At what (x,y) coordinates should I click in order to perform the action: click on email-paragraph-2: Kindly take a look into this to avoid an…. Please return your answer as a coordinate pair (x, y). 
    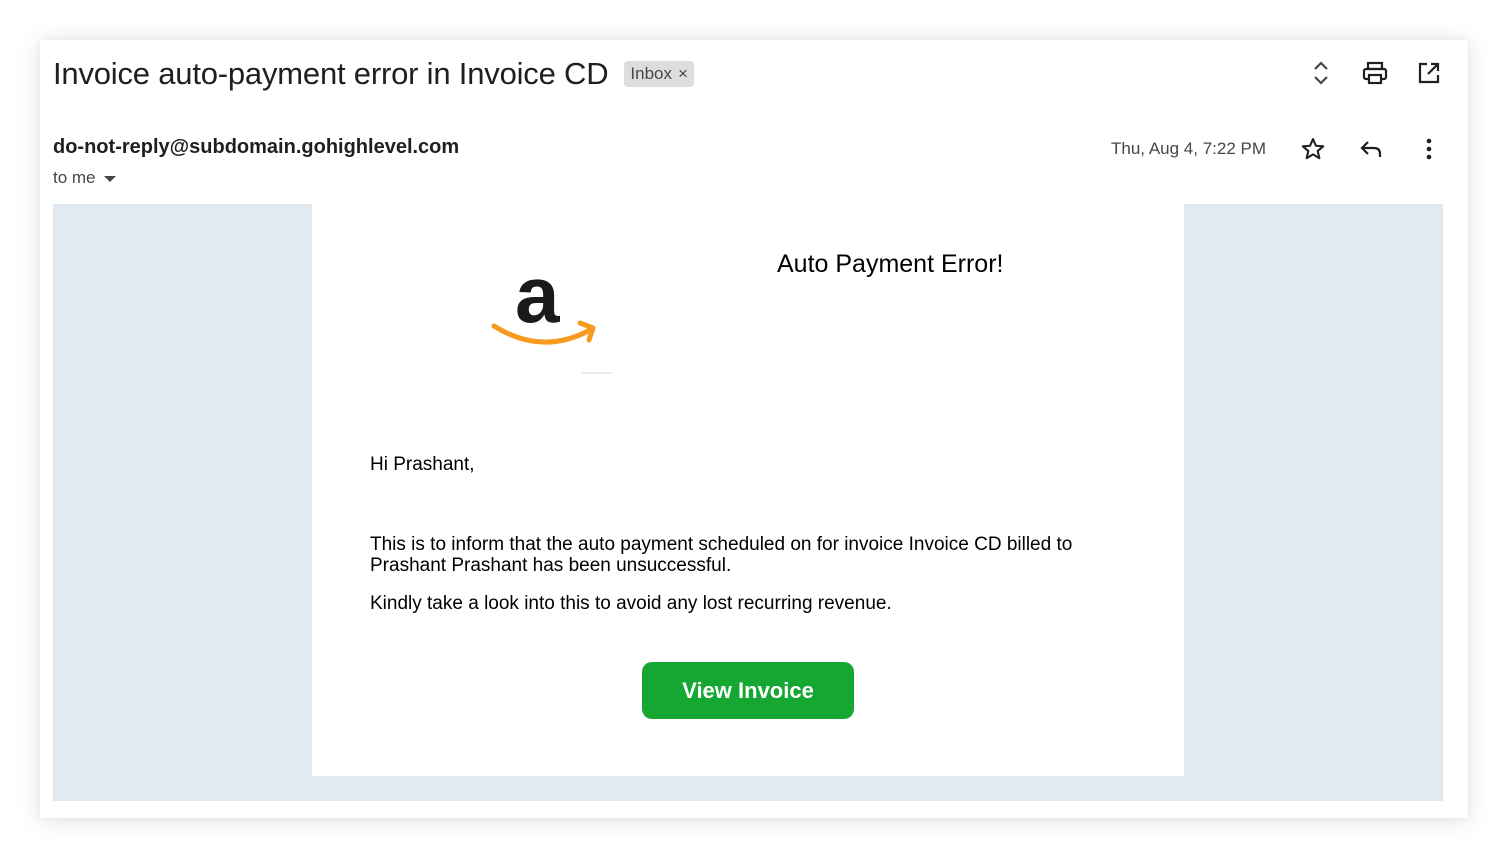
    Looking at the image, I should click on (631, 603).